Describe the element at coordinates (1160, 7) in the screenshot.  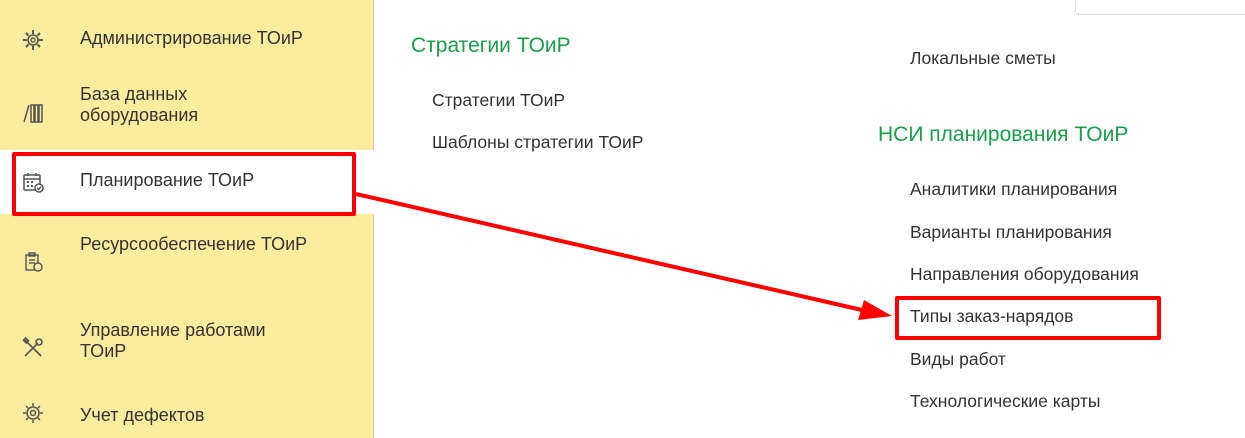
I see `top-right-panel-edge` at that location.